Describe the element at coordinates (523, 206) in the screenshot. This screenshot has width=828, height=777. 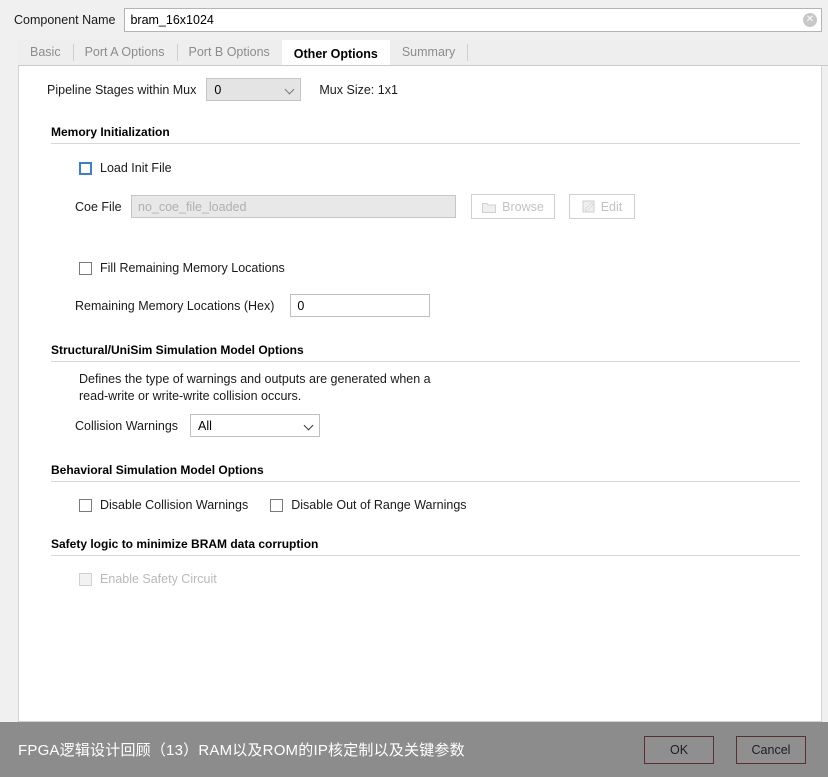
I see `browse-label: Browse` at that location.